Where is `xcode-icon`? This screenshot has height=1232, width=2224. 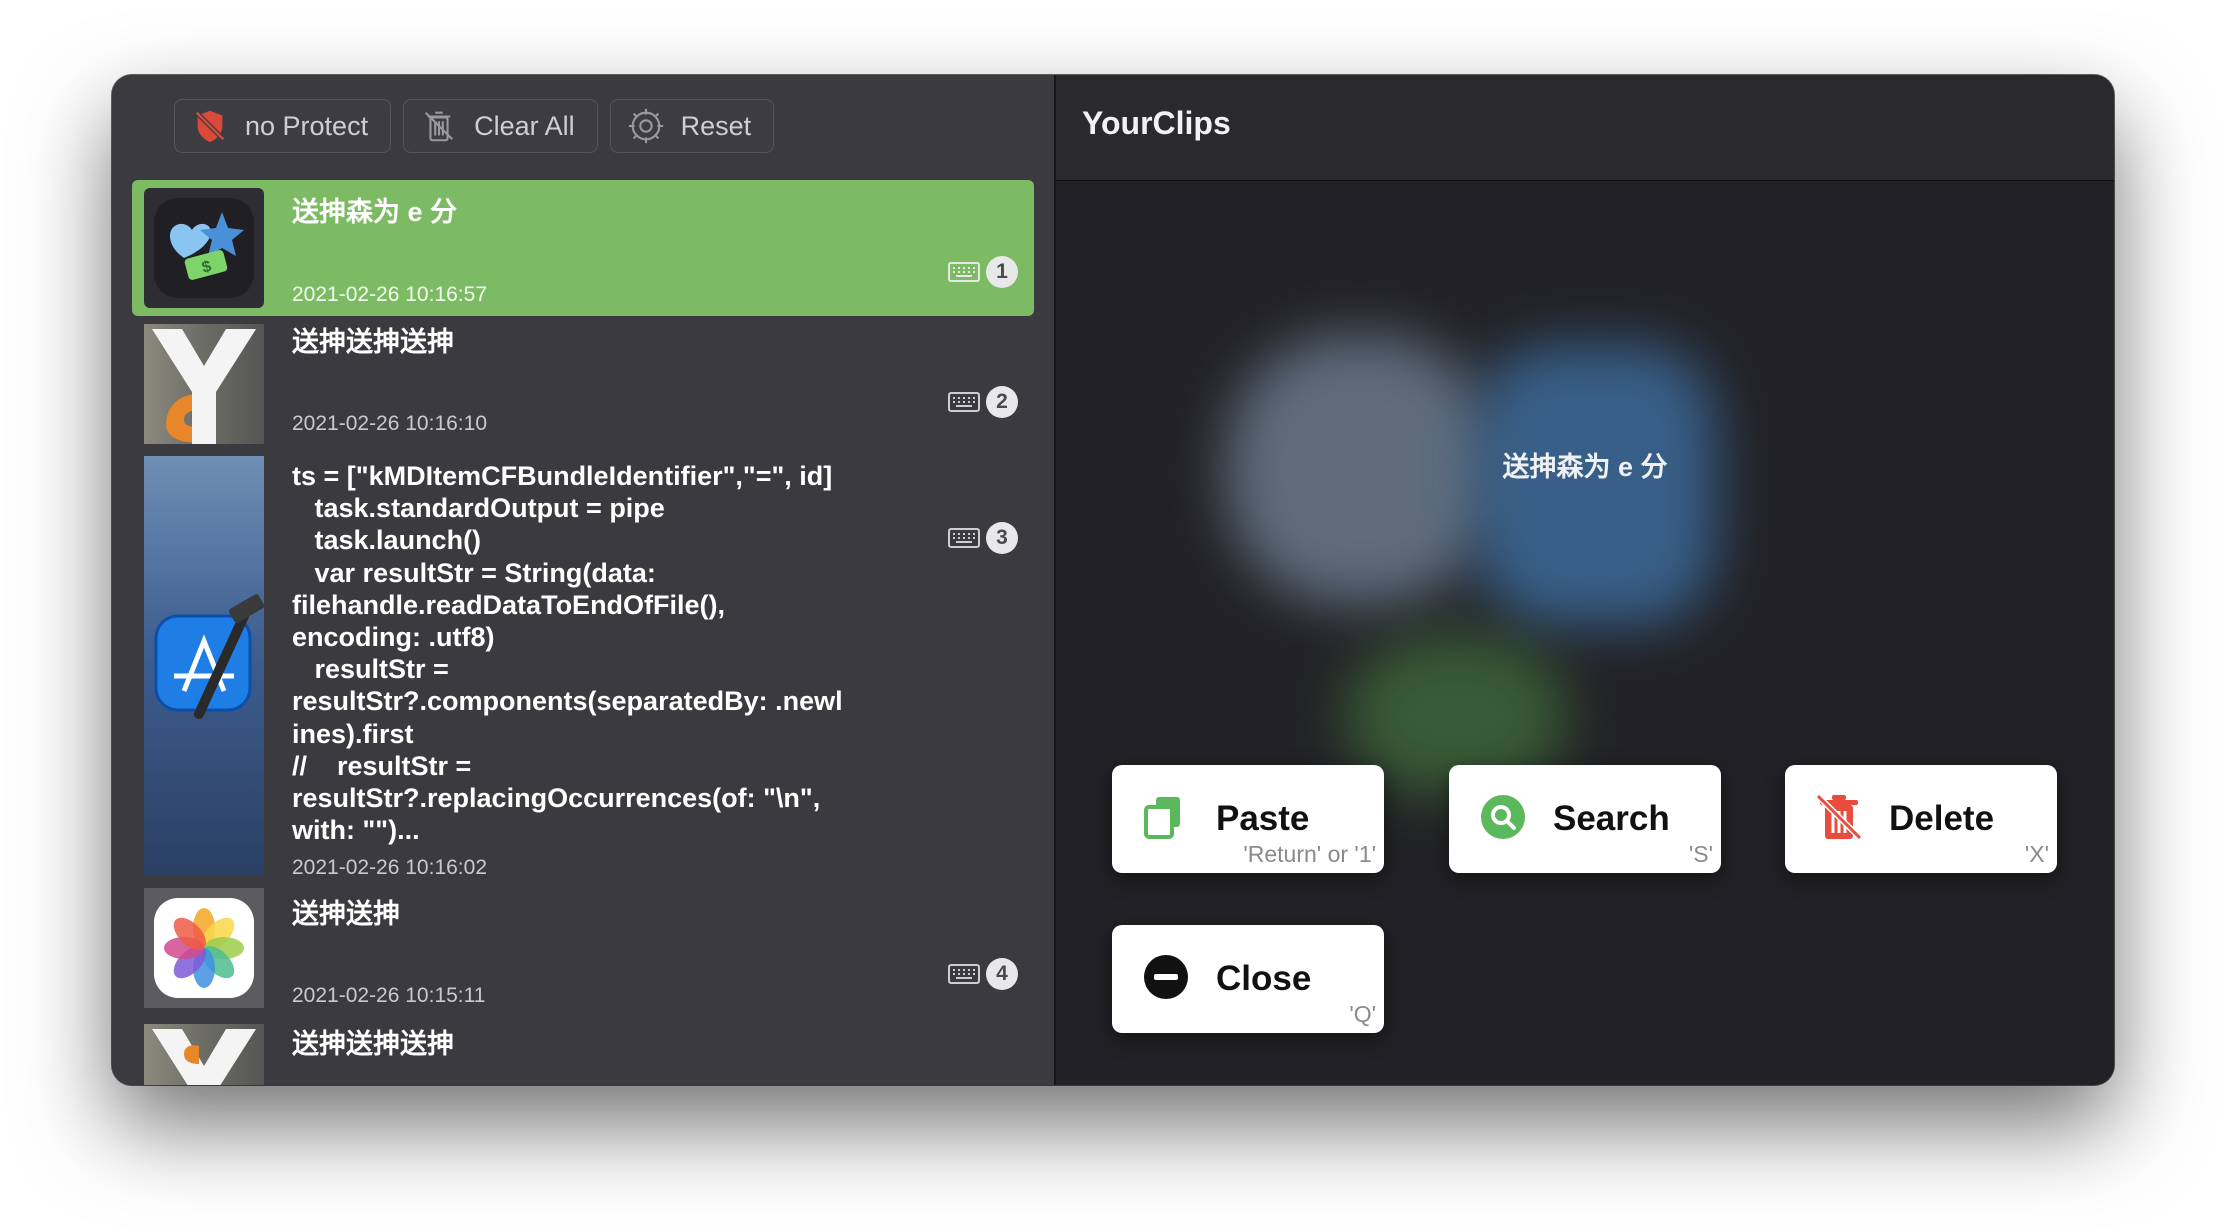 xcode-icon is located at coordinates (204, 666).